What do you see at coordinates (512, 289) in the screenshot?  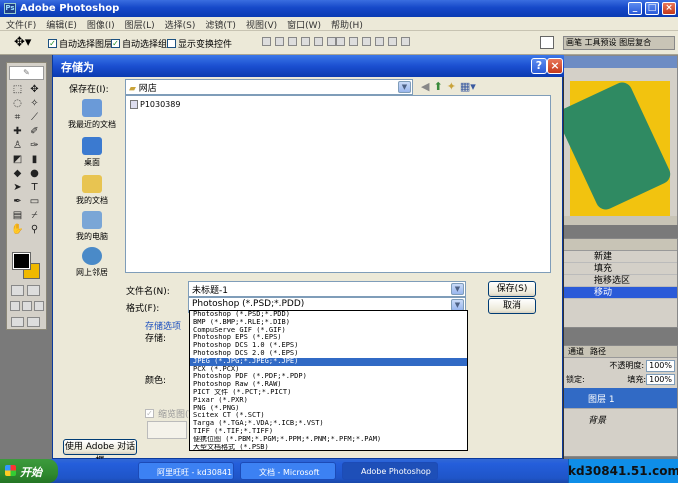 I see `save-button: 保存(S)` at bounding box center [512, 289].